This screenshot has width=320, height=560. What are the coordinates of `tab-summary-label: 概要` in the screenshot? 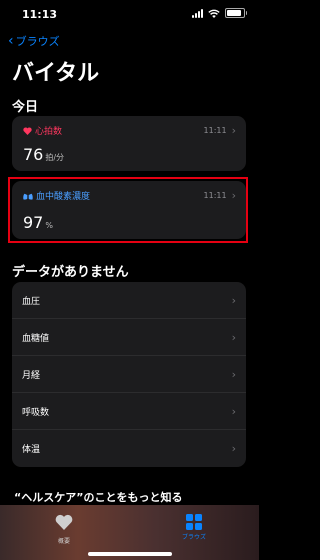 It's located at (63, 541).